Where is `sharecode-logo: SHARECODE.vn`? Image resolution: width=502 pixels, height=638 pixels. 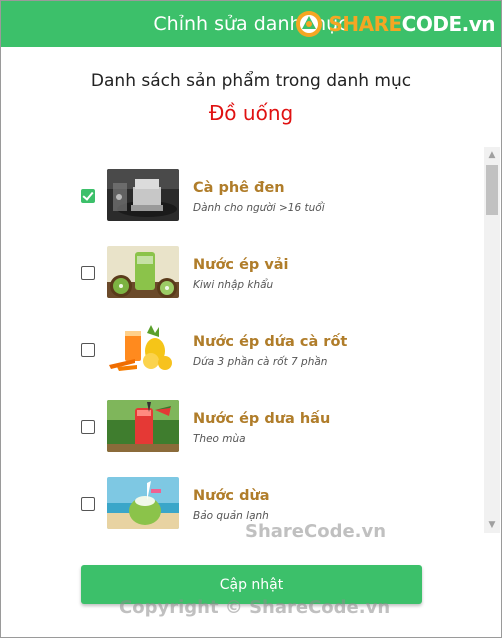
sharecode-logo: SHARECODE.vn is located at coordinates (395, 24).